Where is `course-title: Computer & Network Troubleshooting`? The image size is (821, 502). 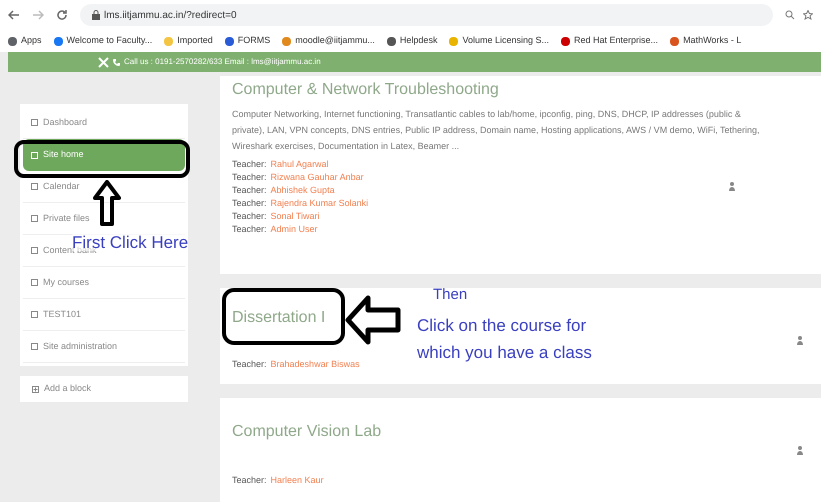
course-title: Computer & Network Troubleshooting is located at coordinates (365, 90).